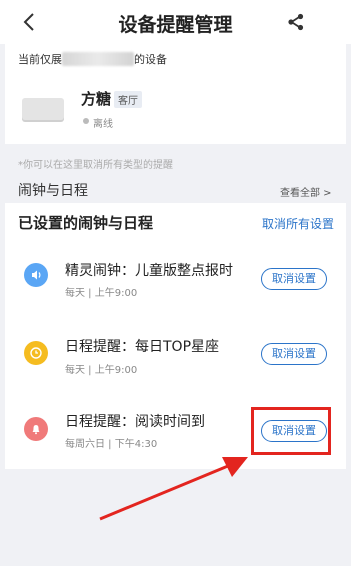 This screenshot has width=351, height=566. Describe the element at coordinates (173, 489) in the screenshot. I see `annotation-arrow-icon` at that location.